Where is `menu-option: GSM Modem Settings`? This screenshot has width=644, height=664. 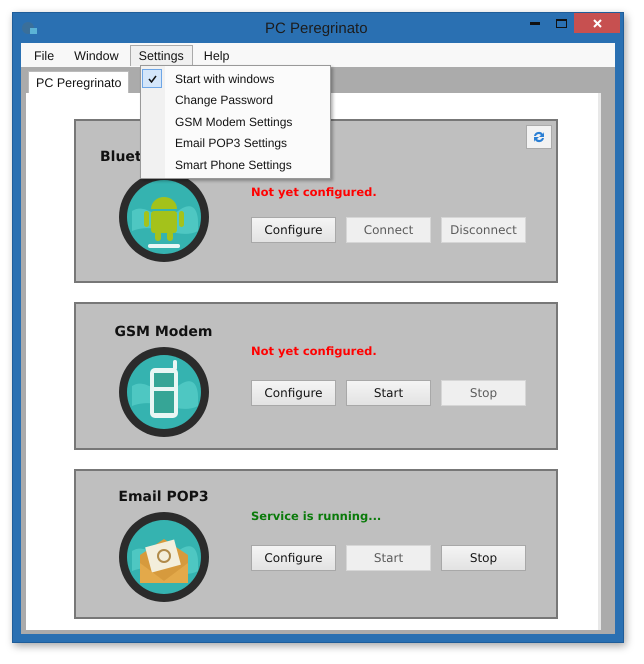
menu-option: GSM Modem Settings is located at coordinates (233, 121).